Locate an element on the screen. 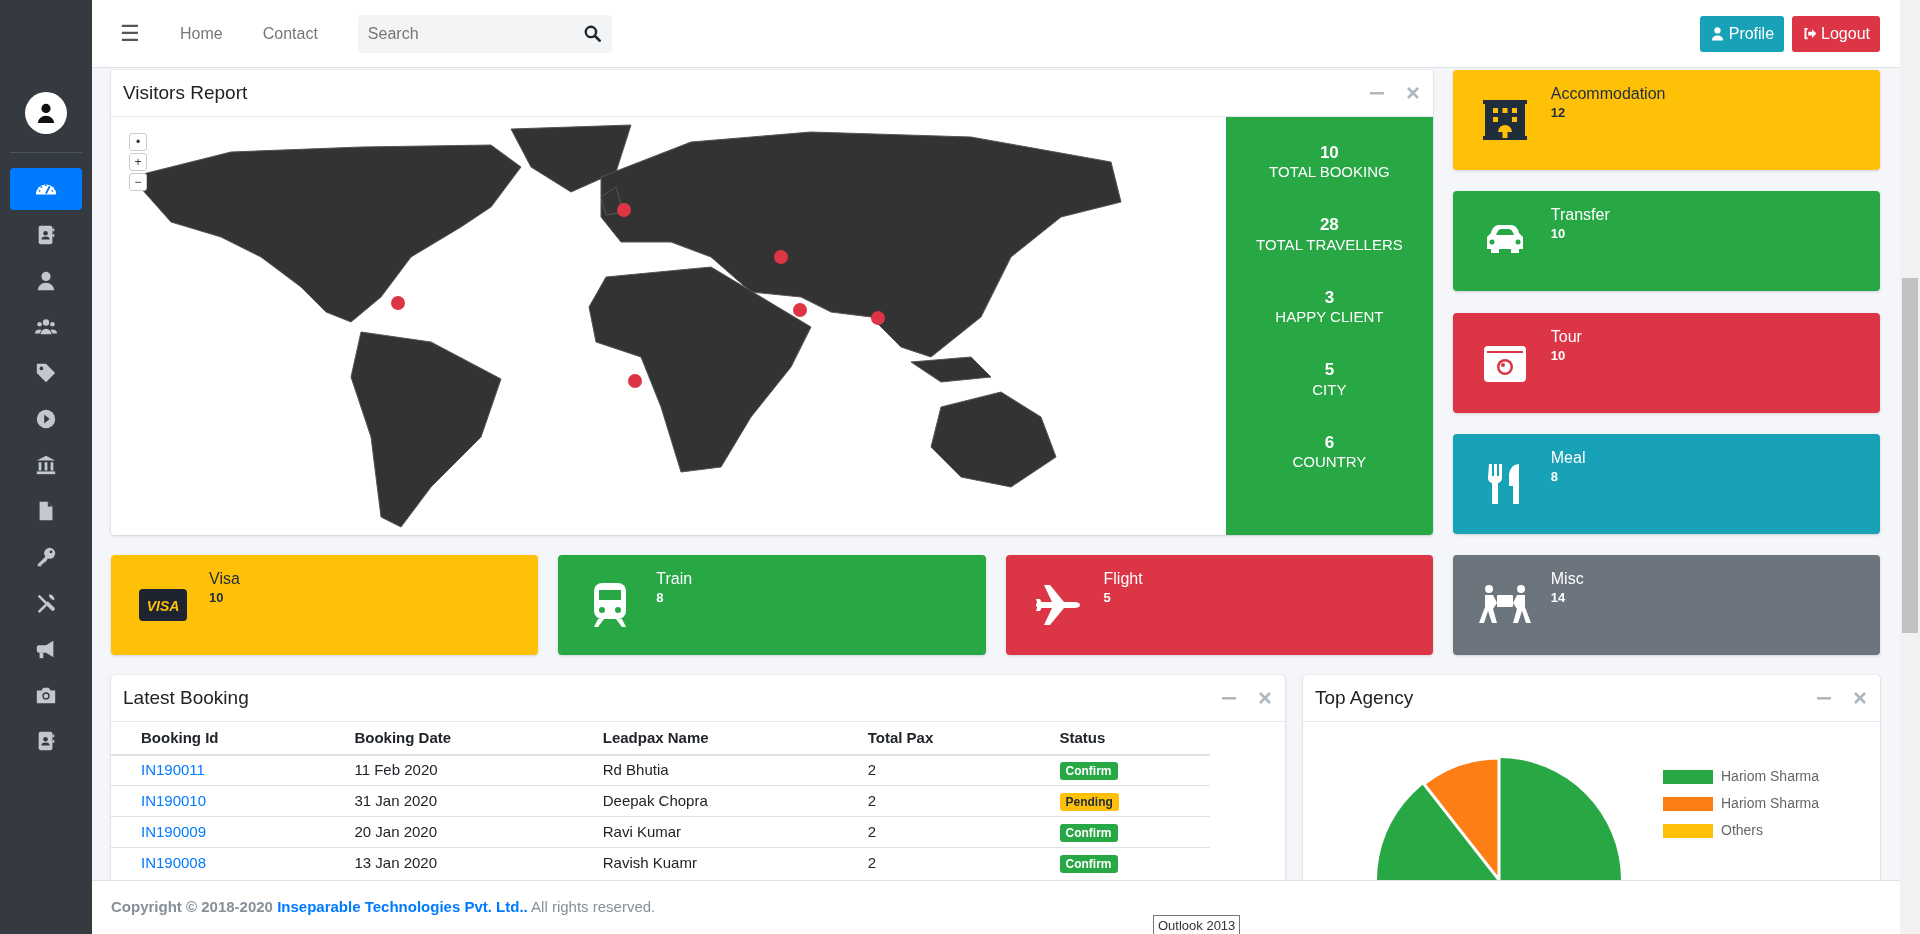 The image size is (1920, 934). table-cell: 13 Jan 2020 is located at coordinates (448, 863).